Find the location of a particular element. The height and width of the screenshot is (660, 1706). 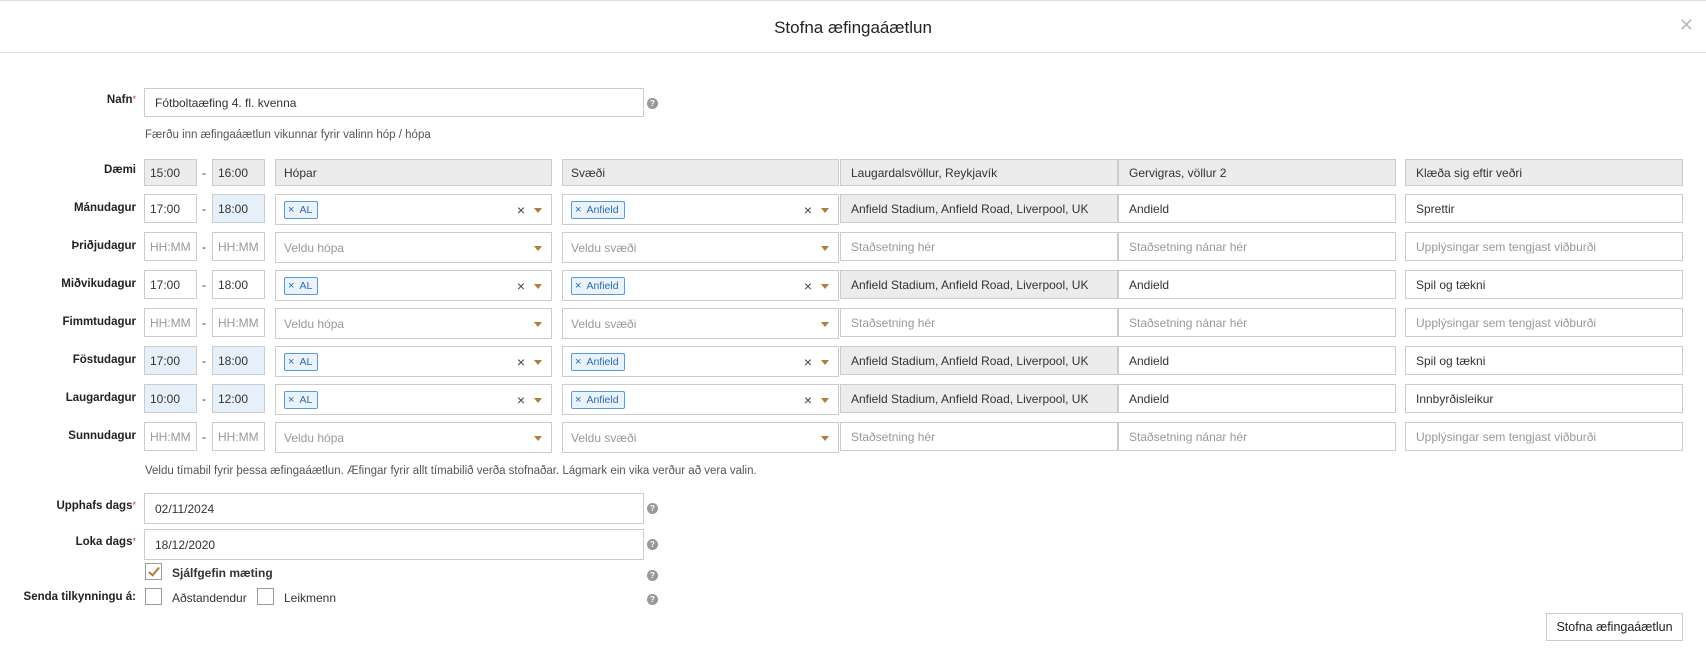

example-groups: Hópar is located at coordinates (413, 172).